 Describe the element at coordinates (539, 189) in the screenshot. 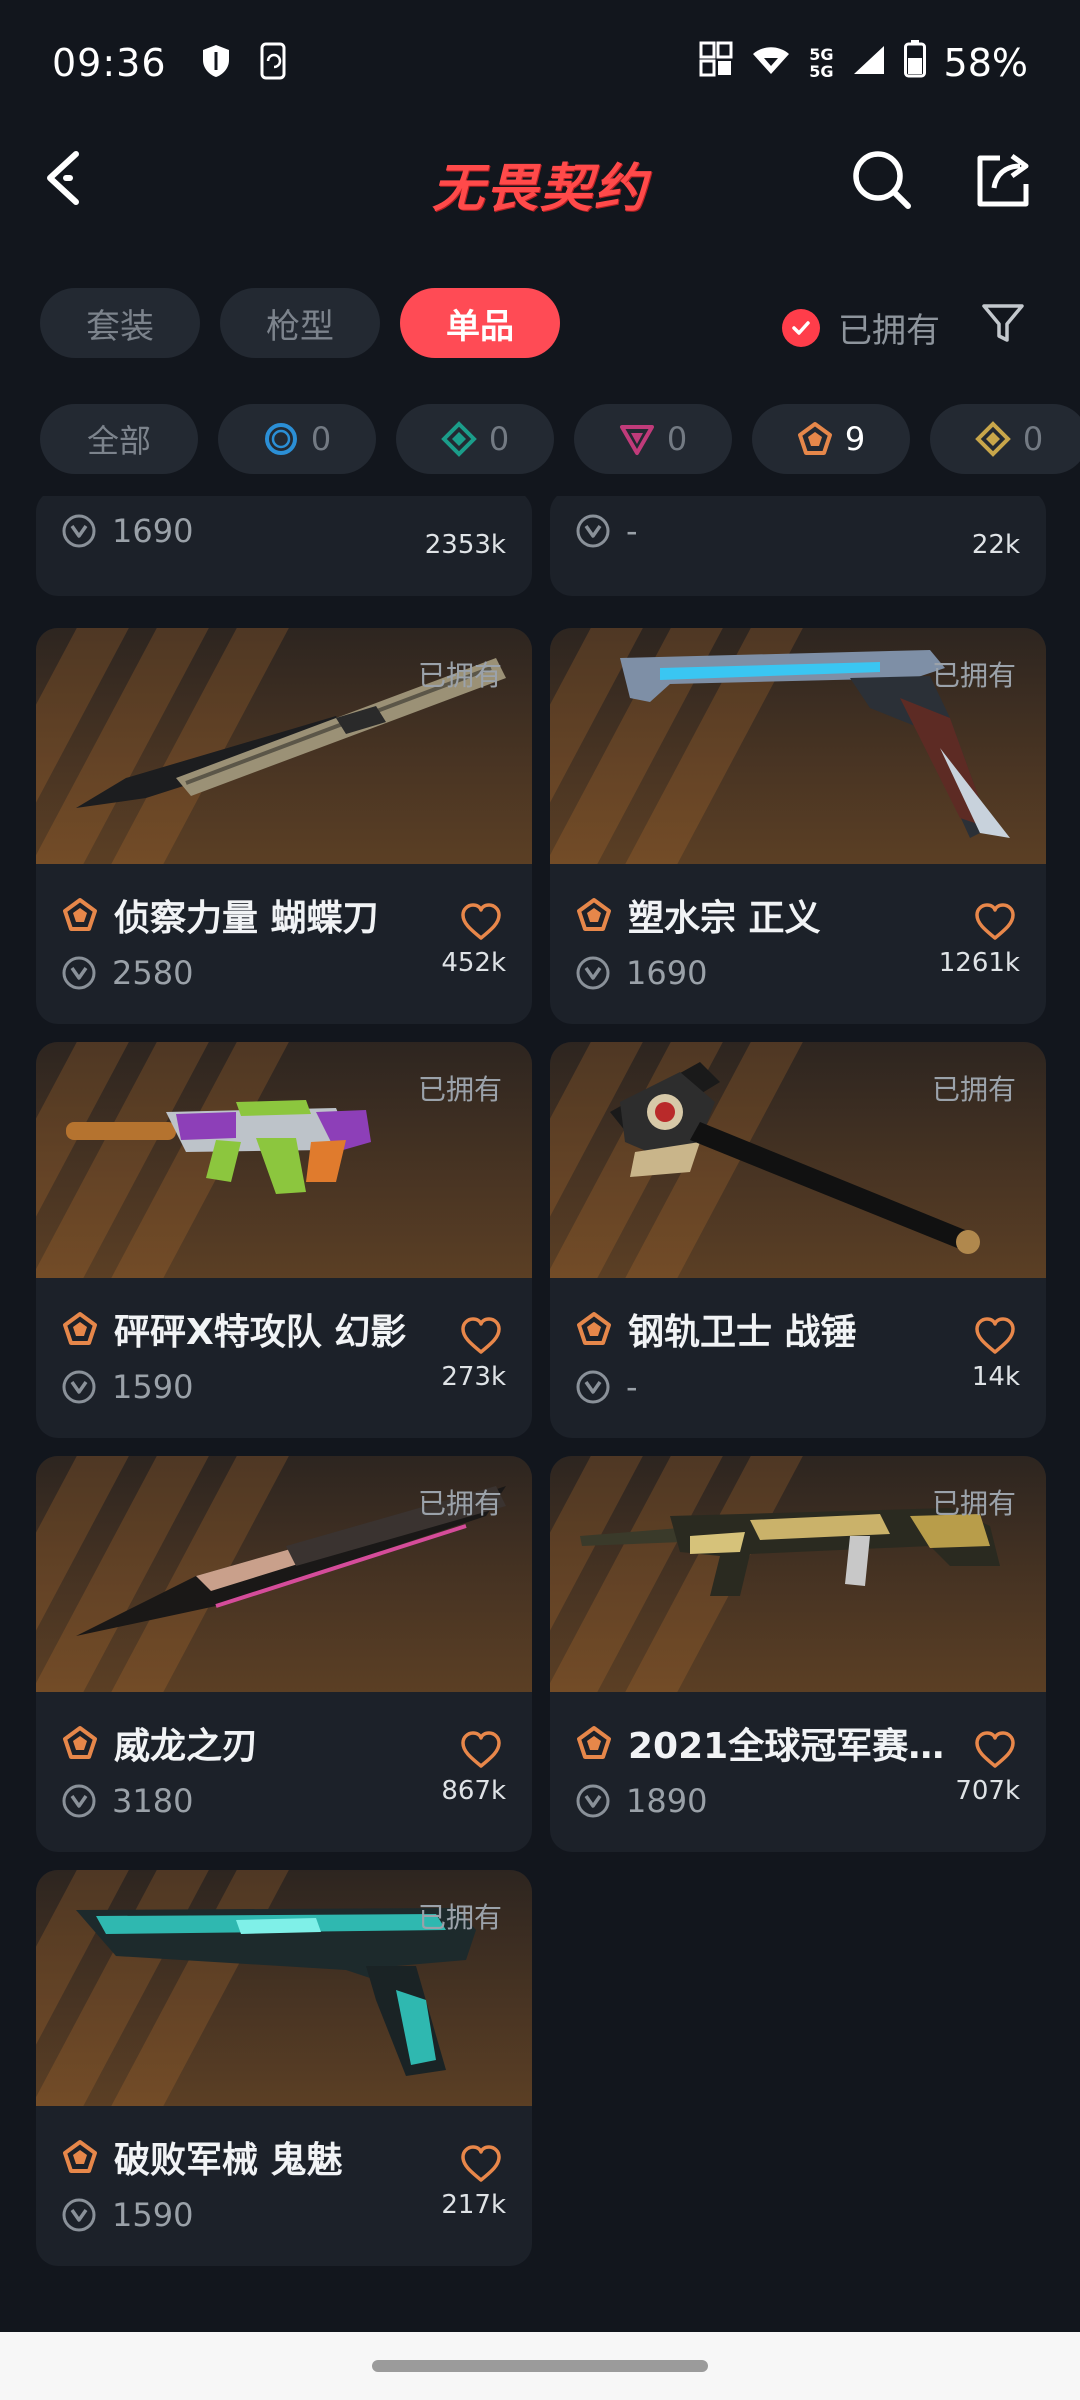

I see `app-title: 无畏契约` at that location.